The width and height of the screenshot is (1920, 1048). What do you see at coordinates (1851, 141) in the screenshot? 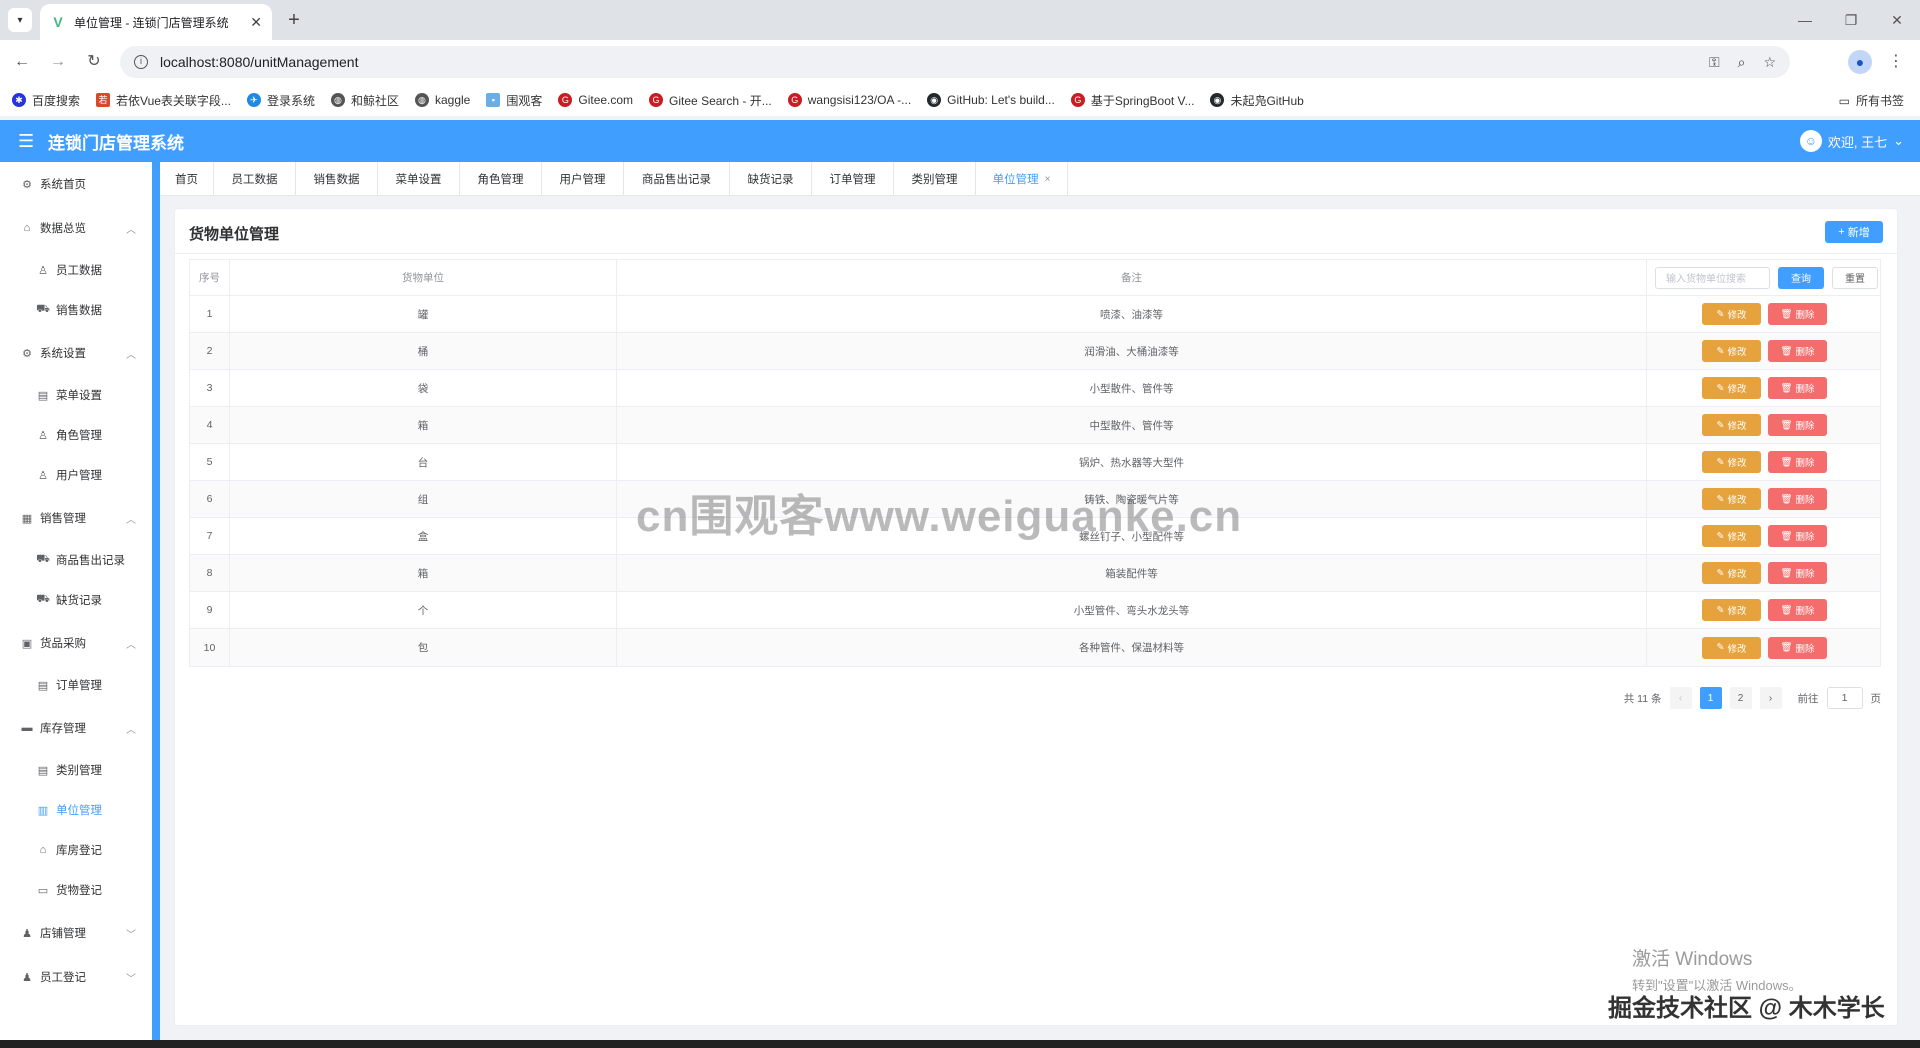
I see `user-dropdown: ☺ 欢迎, 王七 ⌄` at bounding box center [1851, 141].